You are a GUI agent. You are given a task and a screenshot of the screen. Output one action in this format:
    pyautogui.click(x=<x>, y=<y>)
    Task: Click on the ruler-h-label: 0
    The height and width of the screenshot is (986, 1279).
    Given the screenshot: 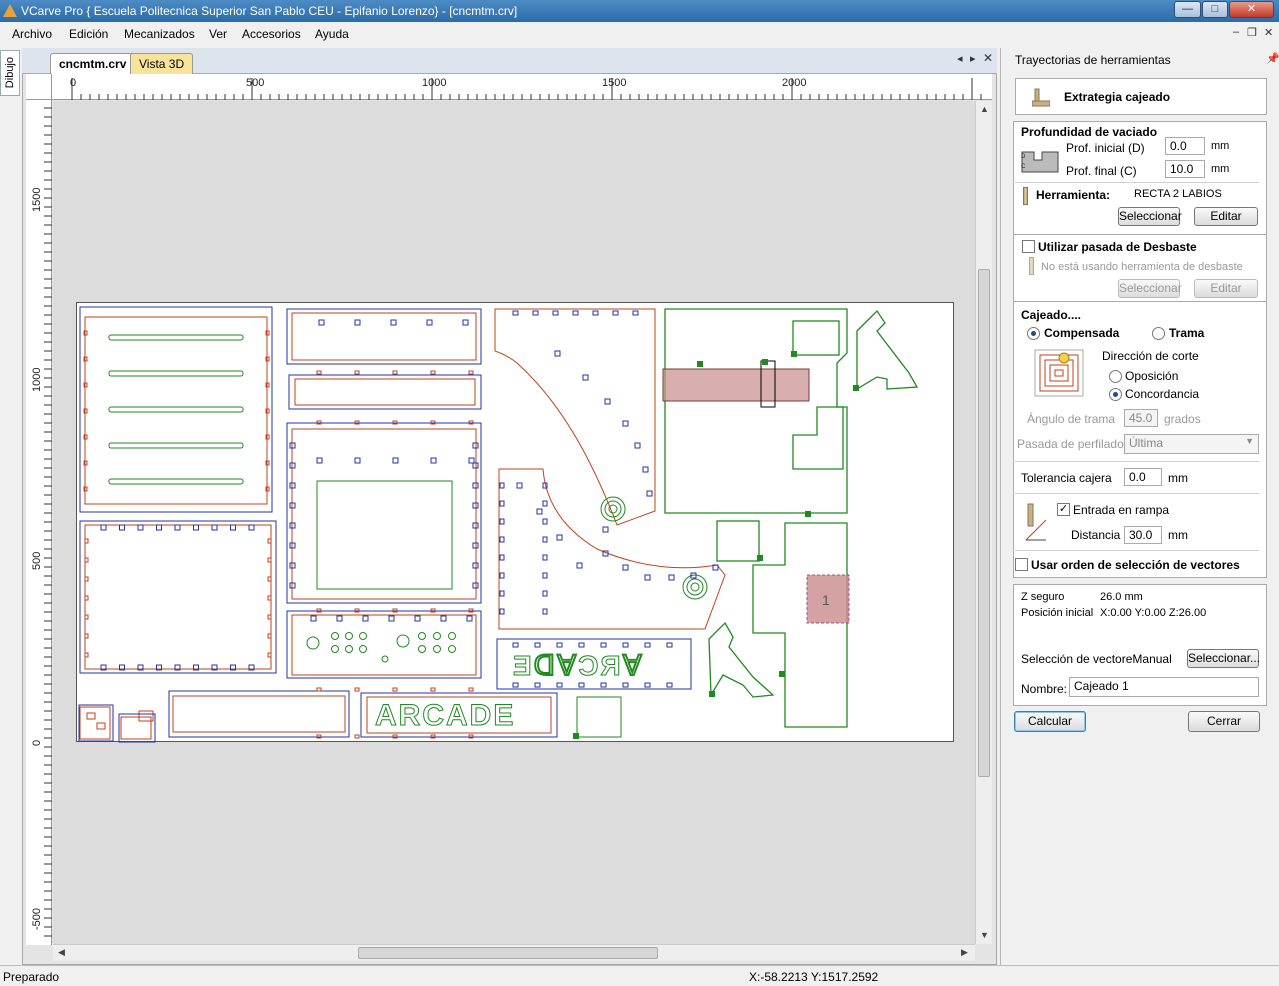 What is the action you would take?
    pyautogui.click(x=73, y=83)
    